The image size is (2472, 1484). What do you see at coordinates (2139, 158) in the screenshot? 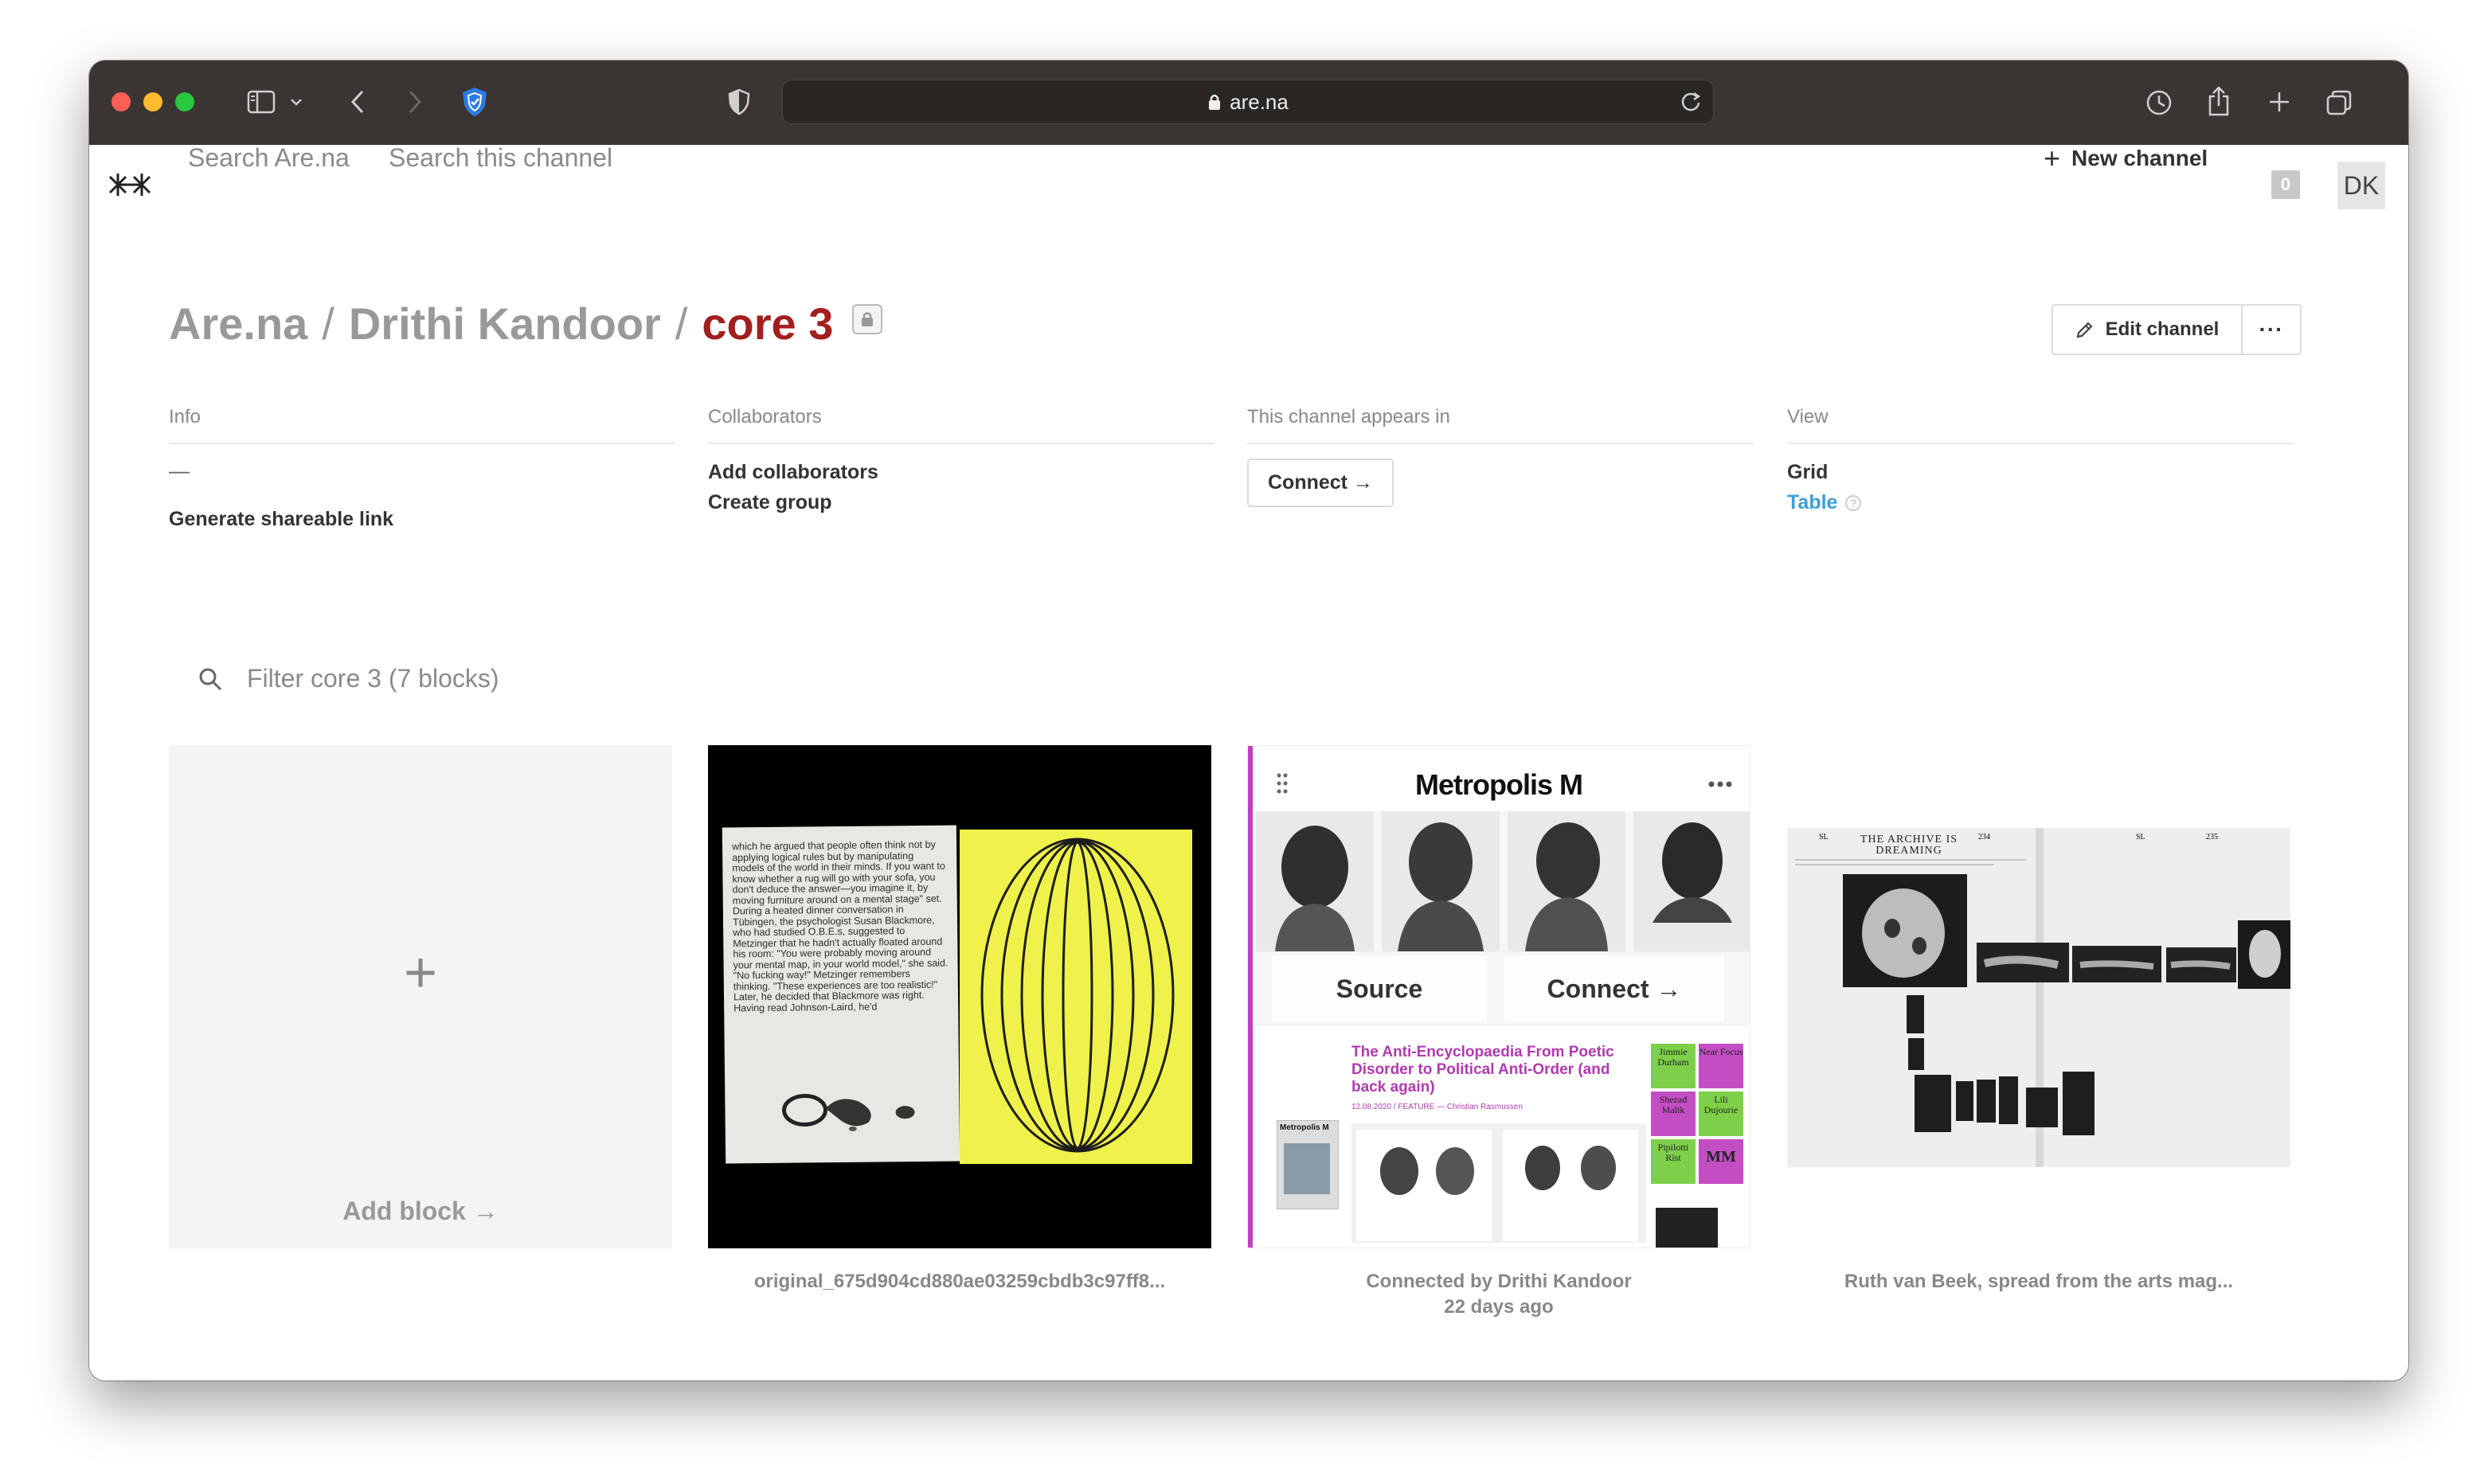
I see `new-channel-label: New channel` at bounding box center [2139, 158].